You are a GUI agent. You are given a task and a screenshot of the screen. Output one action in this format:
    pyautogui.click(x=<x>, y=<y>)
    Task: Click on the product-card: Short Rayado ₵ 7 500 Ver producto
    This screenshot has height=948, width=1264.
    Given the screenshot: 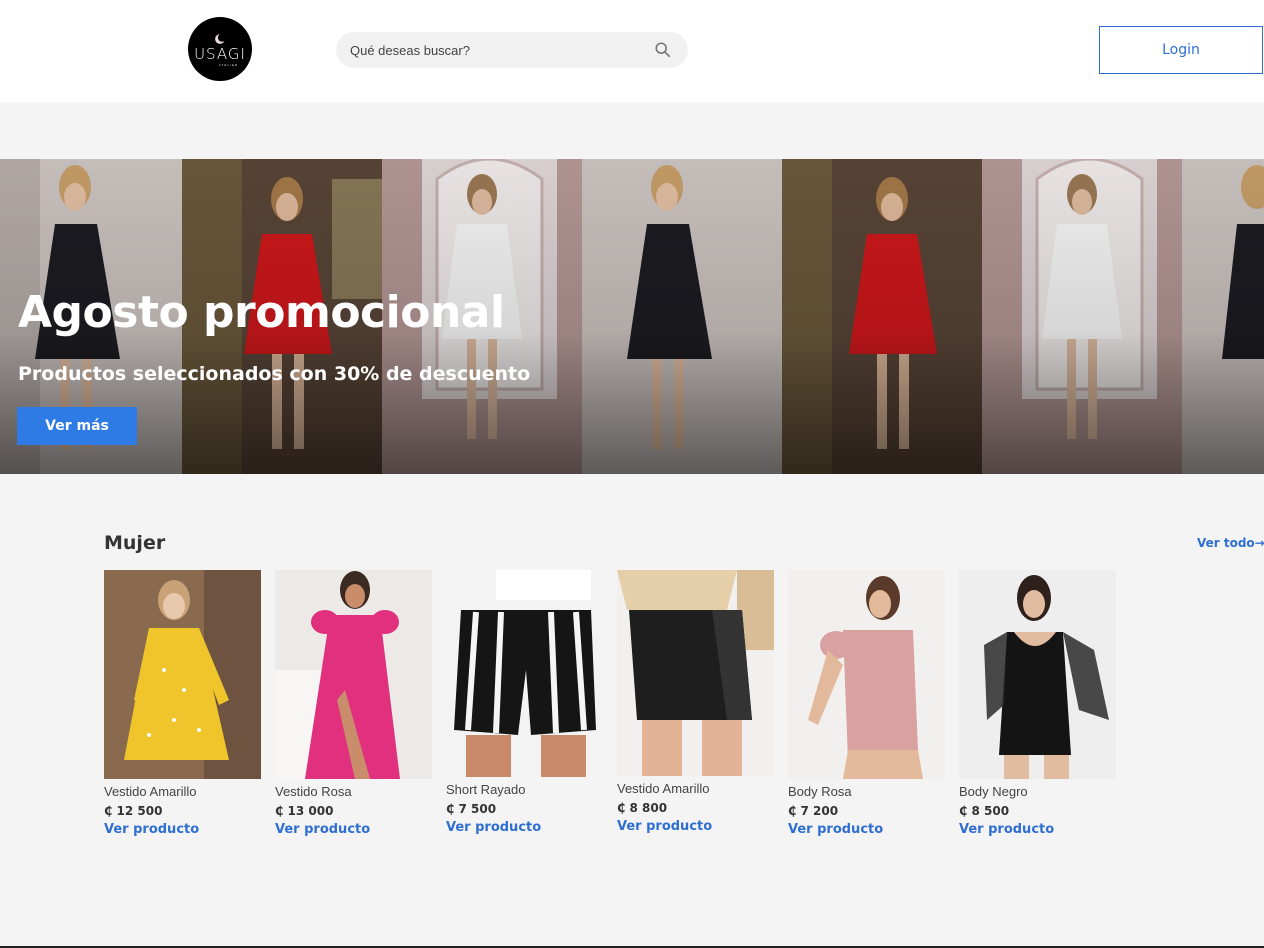 What is the action you would take?
    pyautogui.click(x=524, y=702)
    